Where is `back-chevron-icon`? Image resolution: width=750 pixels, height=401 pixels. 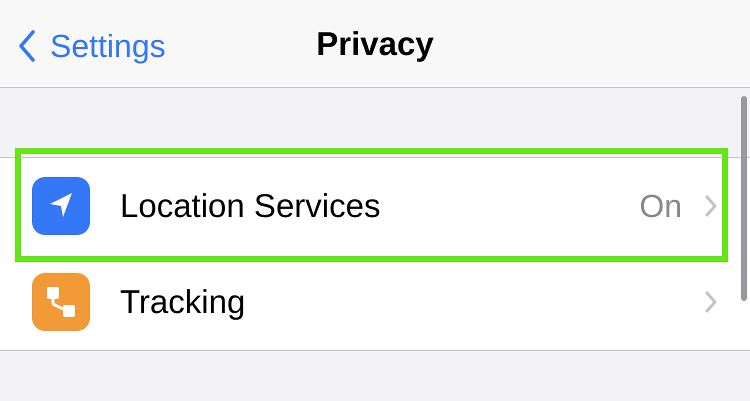
back-chevron-icon is located at coordinates (27, 46).